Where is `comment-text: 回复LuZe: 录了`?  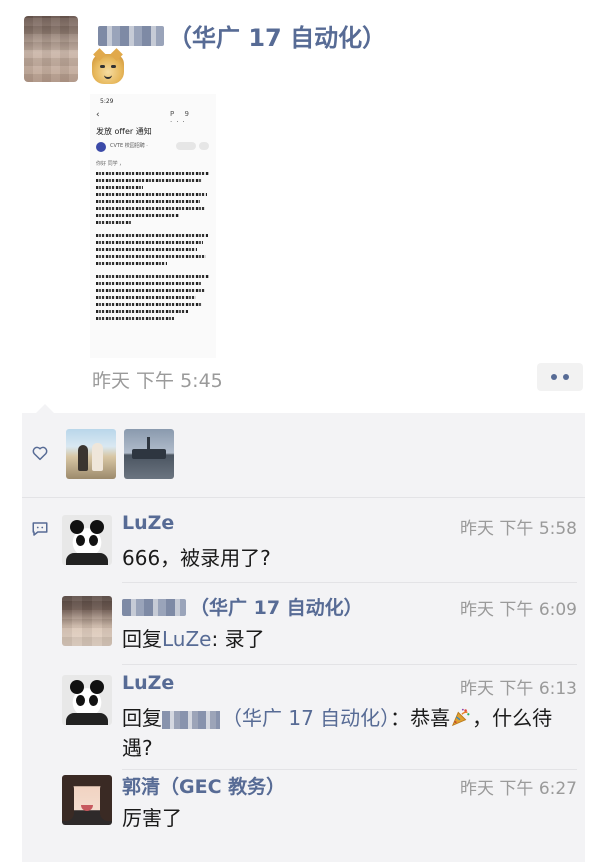 comment-text: 回复LuZe: 录了 is located at coordinates (193, 639).